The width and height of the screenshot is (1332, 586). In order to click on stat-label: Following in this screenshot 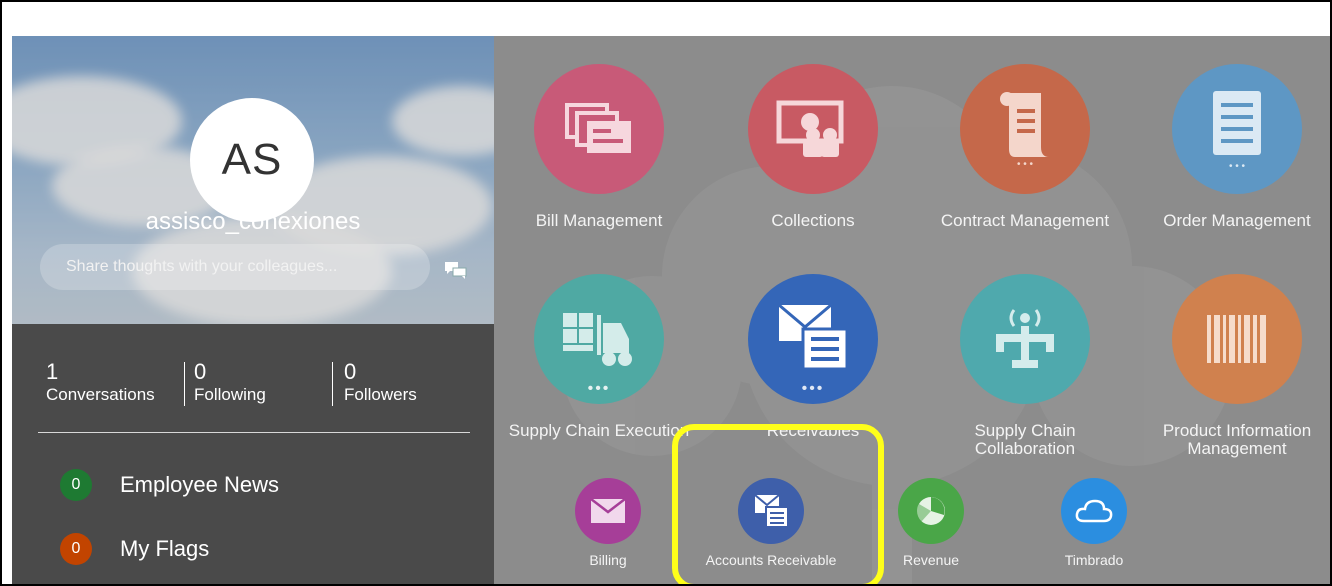, I will do `click(230, 394)`.